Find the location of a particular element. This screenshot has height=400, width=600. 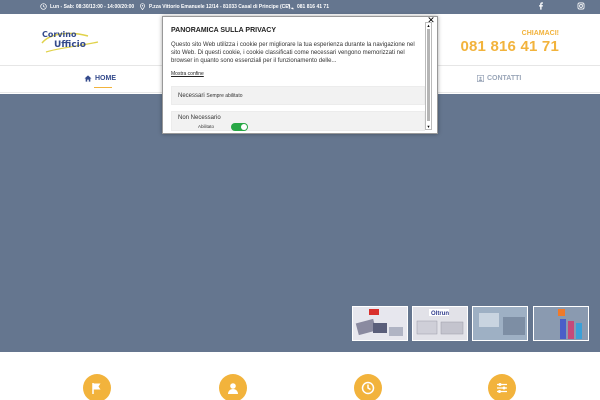

nav-item-contatti: CONTATTI is located at coordinates (499, 78).